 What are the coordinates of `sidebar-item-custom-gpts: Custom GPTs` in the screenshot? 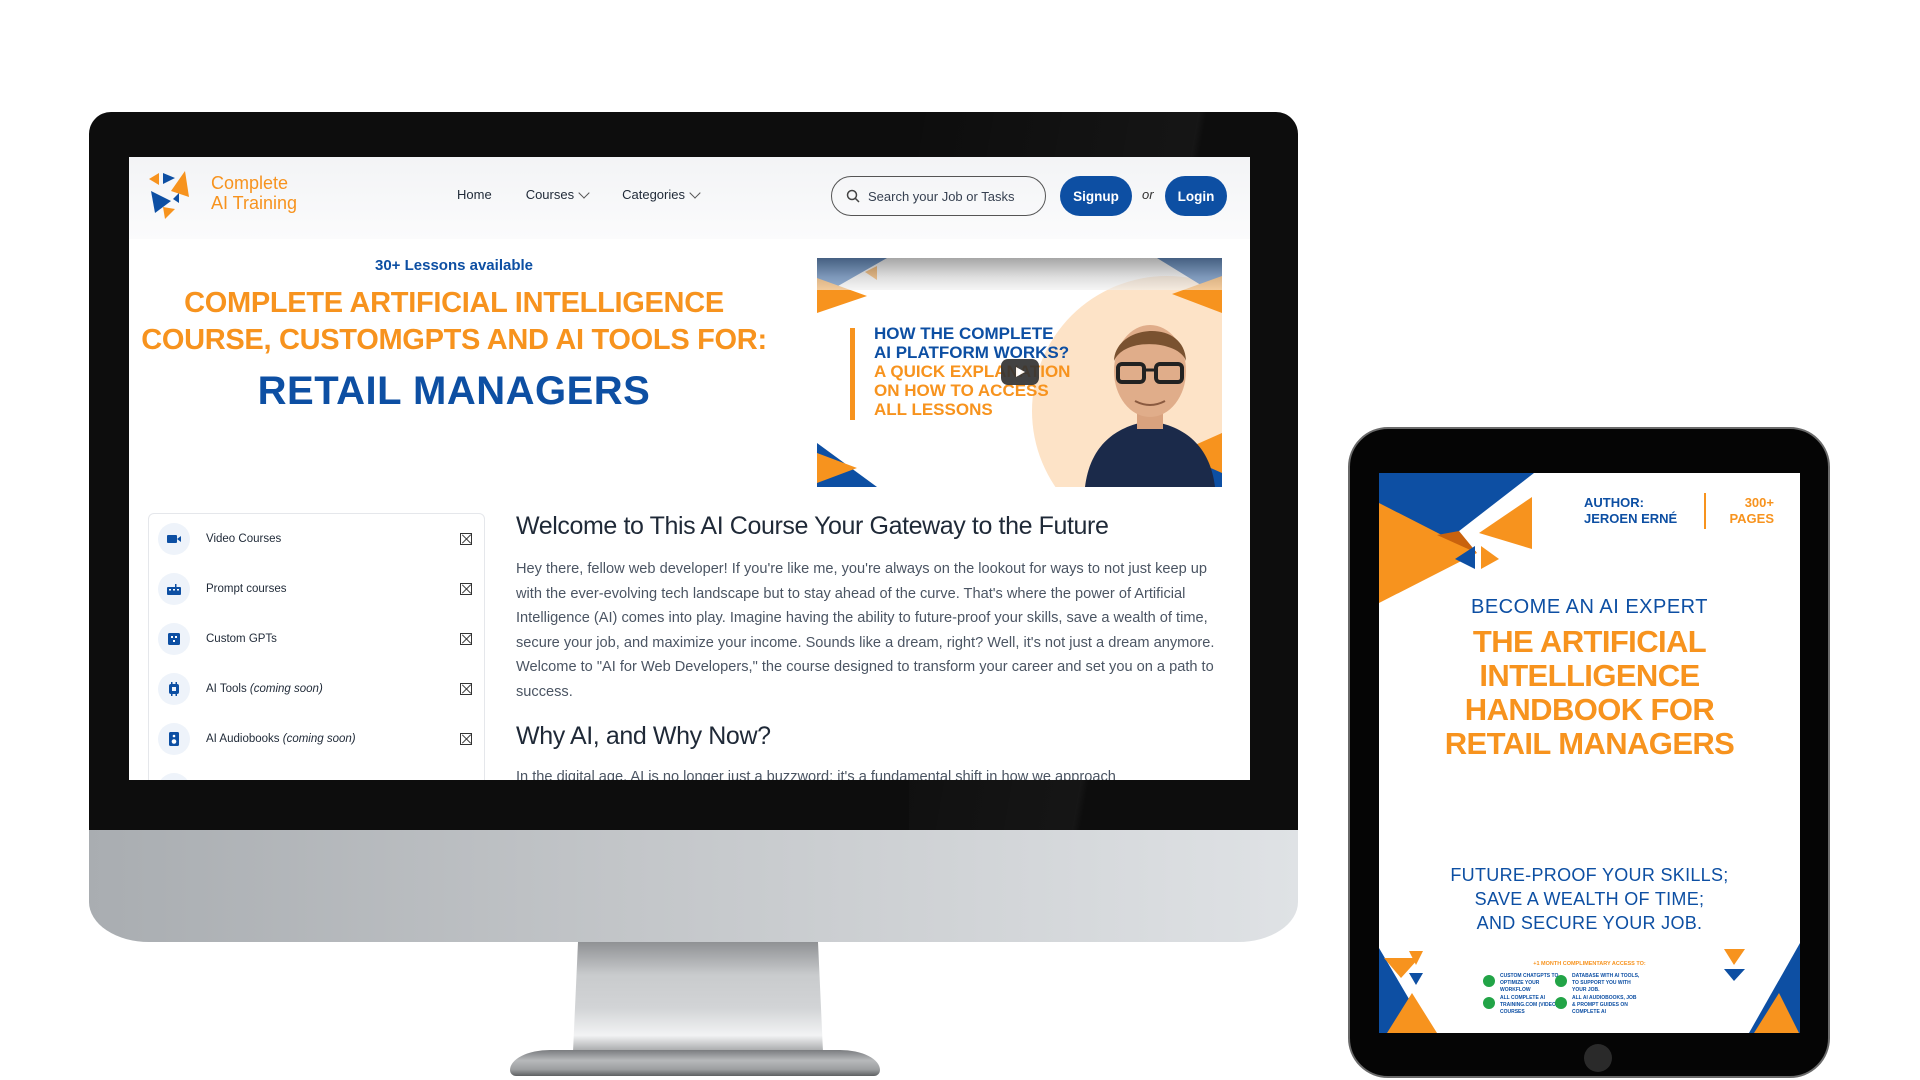 It's located at (316, 639).